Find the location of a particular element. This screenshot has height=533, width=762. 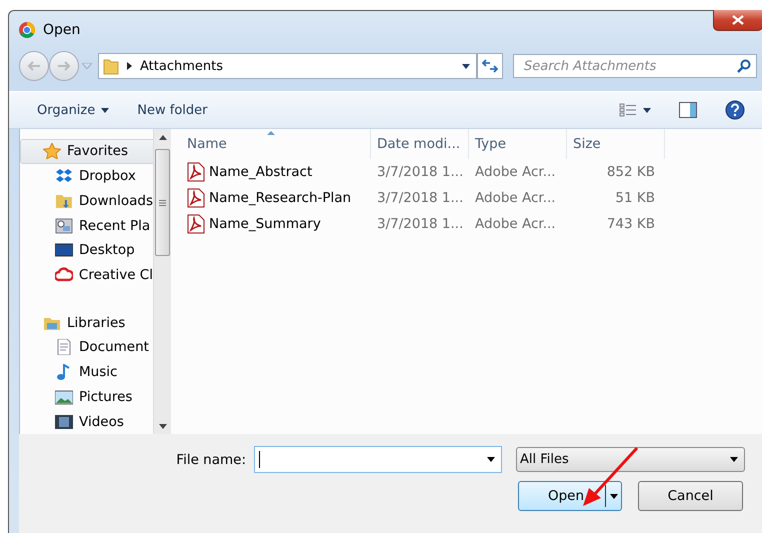

address-path: Attachments is located at coordinates (297, 66).